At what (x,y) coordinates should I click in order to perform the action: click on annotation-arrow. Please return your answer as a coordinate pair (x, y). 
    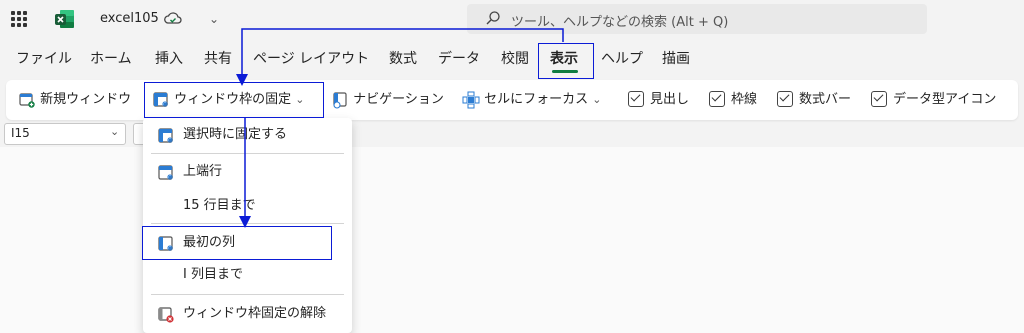
    Looking at the image, I should click on (400, 57).